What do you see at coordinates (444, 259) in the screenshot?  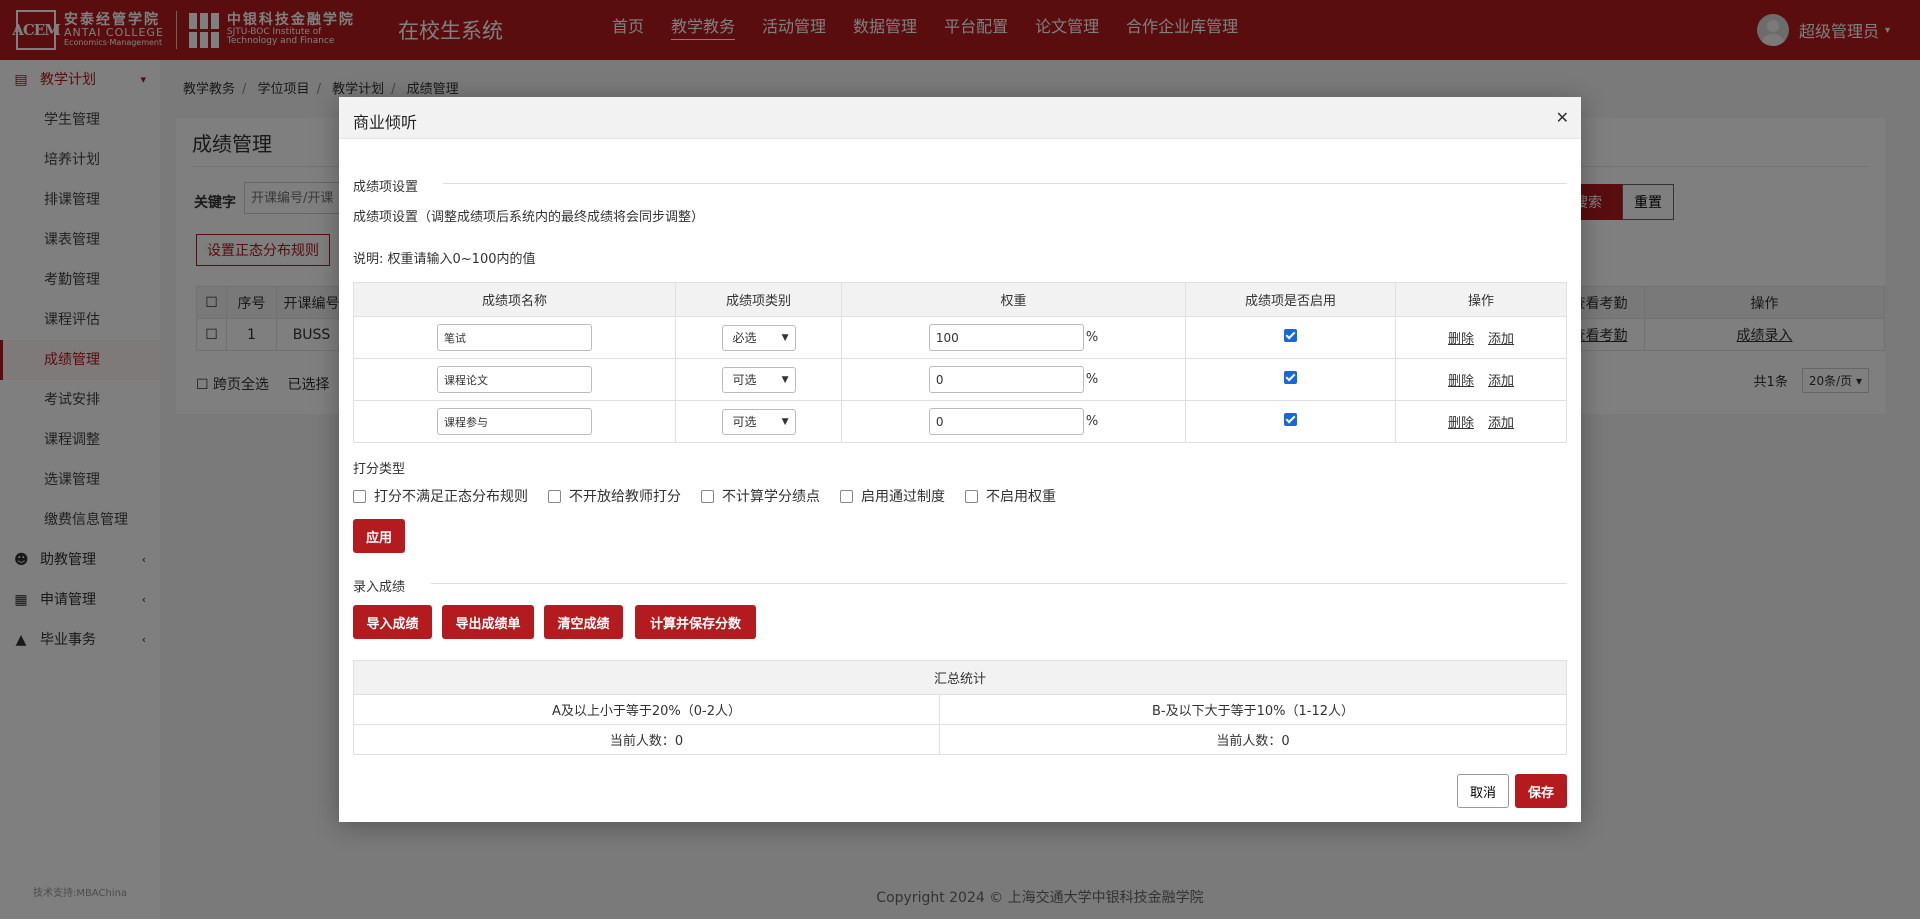 I see `weight-note: 说明: 权重请输入0~100内的值` at bounding box center [444, 259].